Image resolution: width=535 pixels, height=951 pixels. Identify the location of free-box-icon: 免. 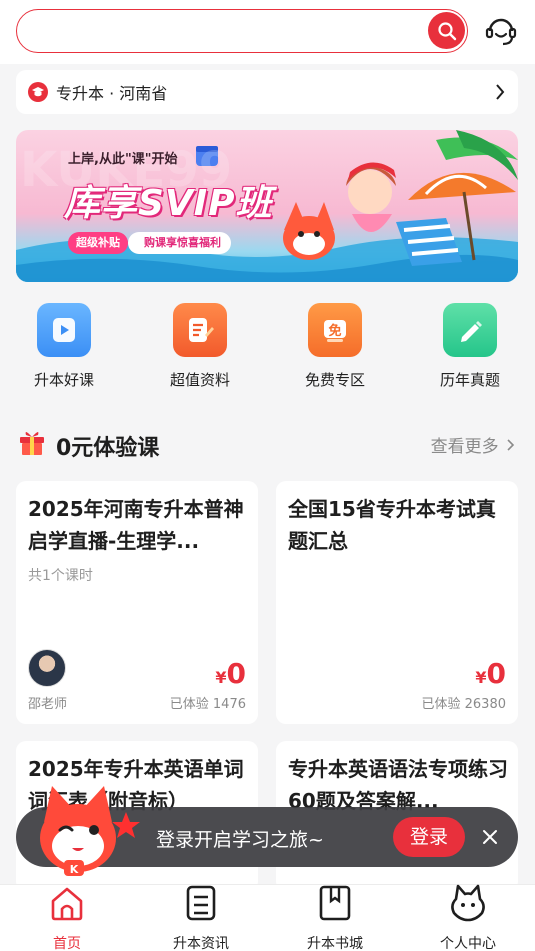
(335, 330).